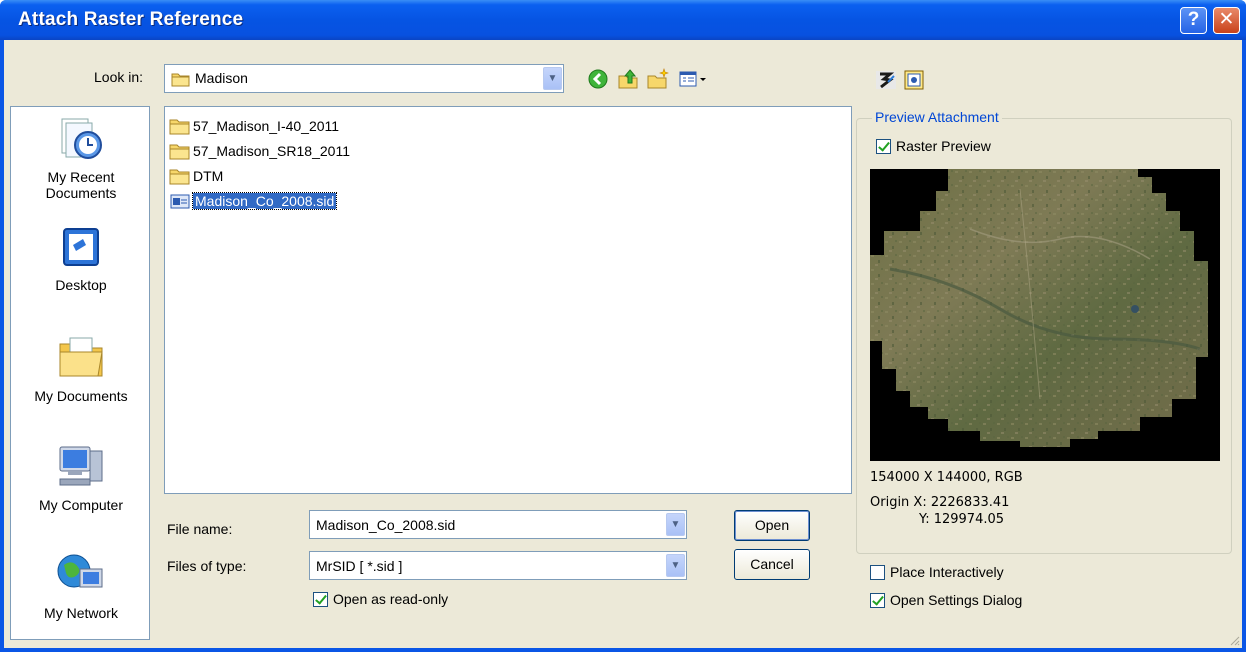 The width and height of the screenshot is (1246, 652). Describe the element at coordinates (81, 193) in the screenshot. I see `place-label-line2: Documents` at that location.